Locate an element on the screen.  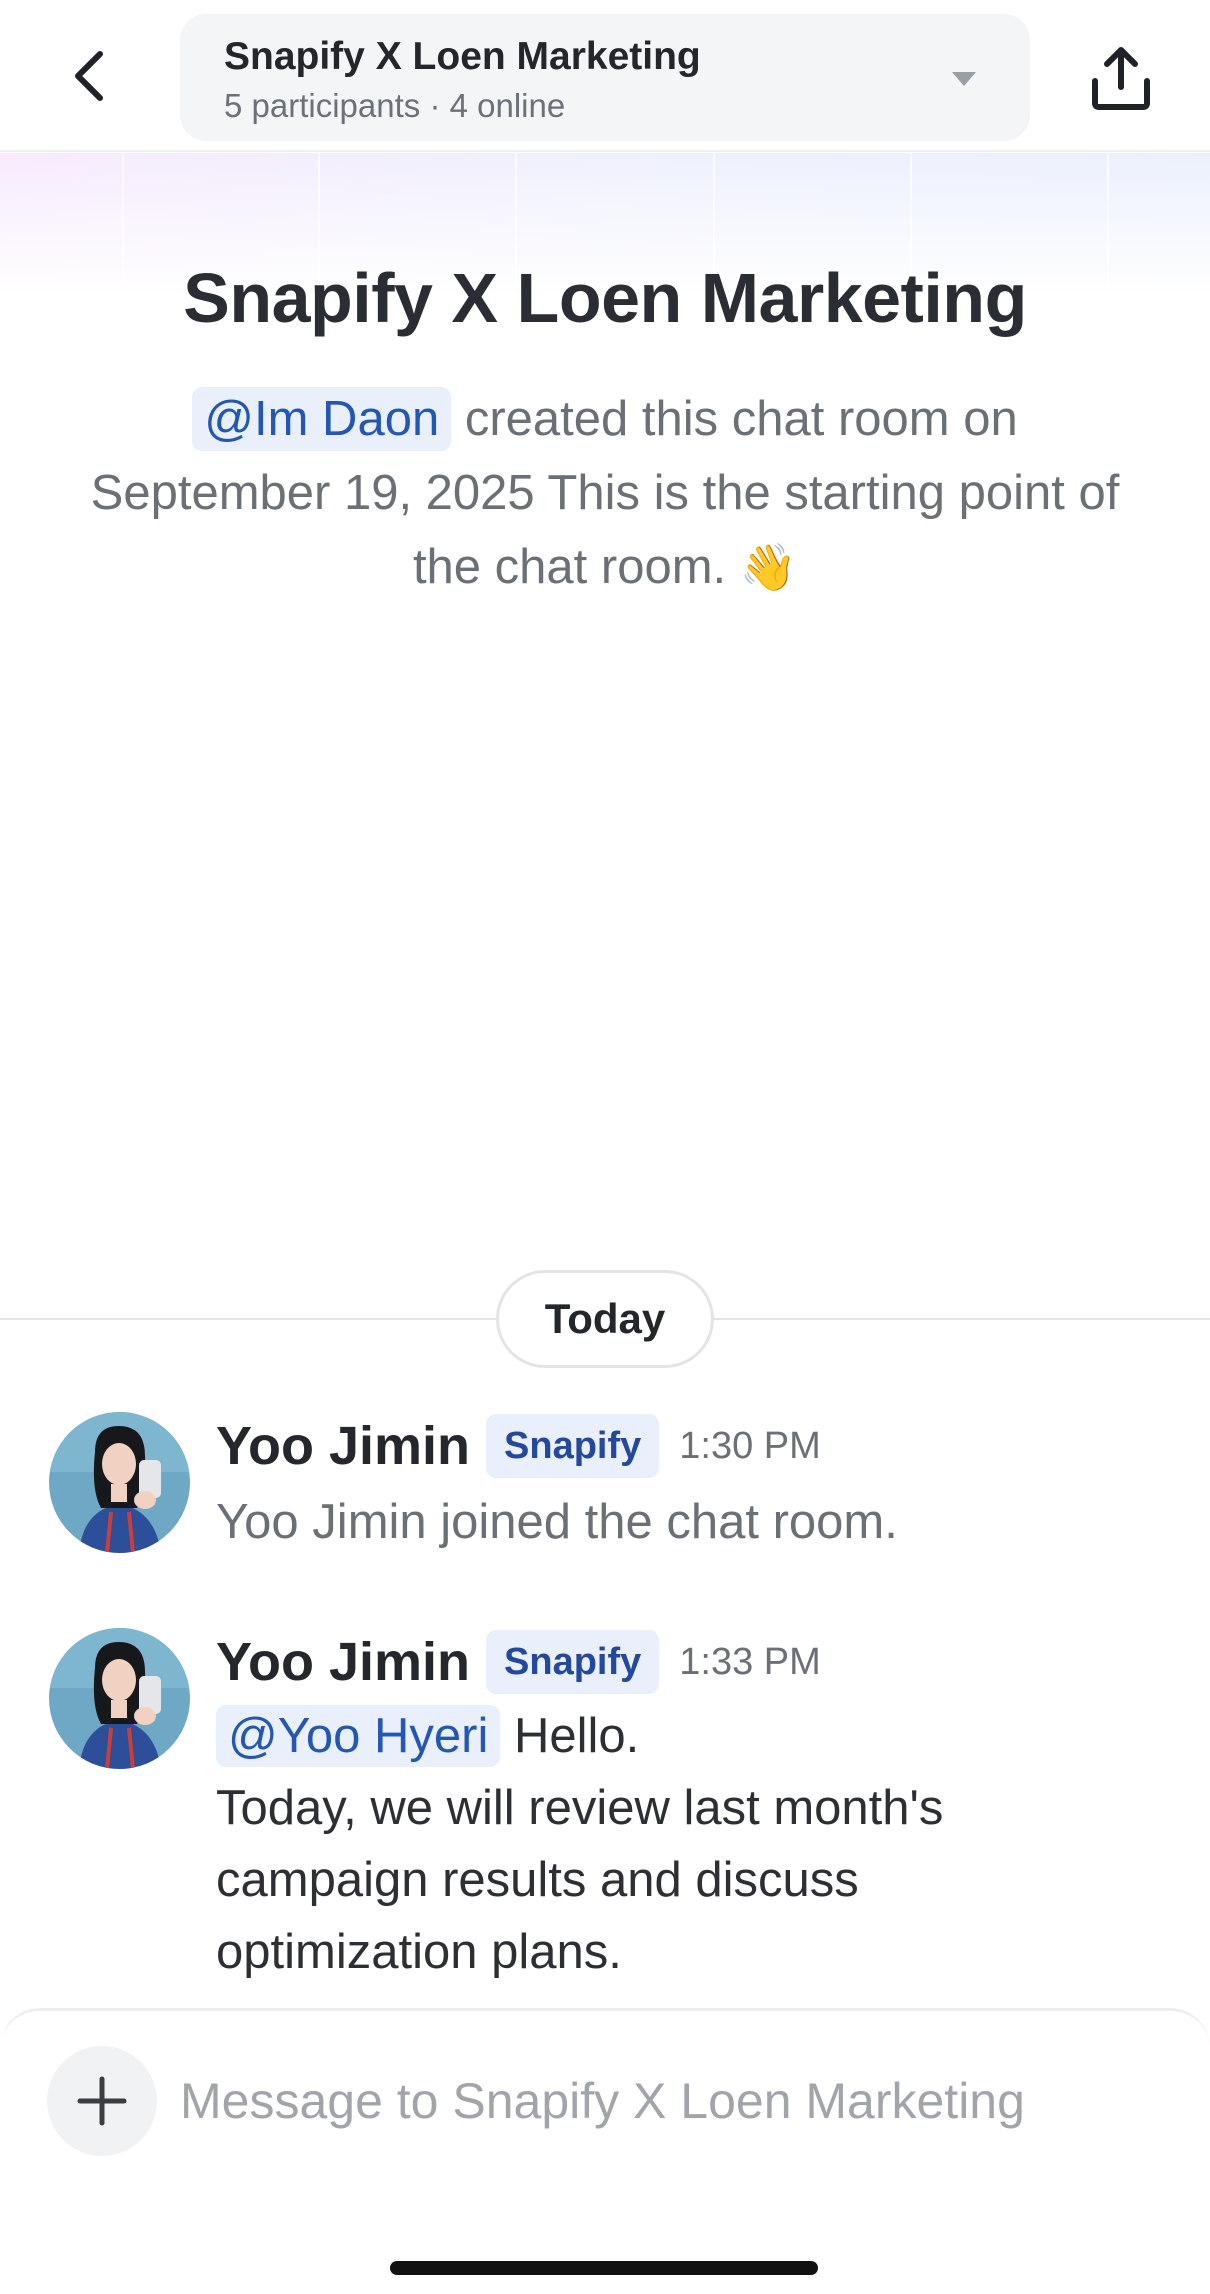
intro-room-title: Snapify X Loen Marketing is located at coordinates (605, 298).